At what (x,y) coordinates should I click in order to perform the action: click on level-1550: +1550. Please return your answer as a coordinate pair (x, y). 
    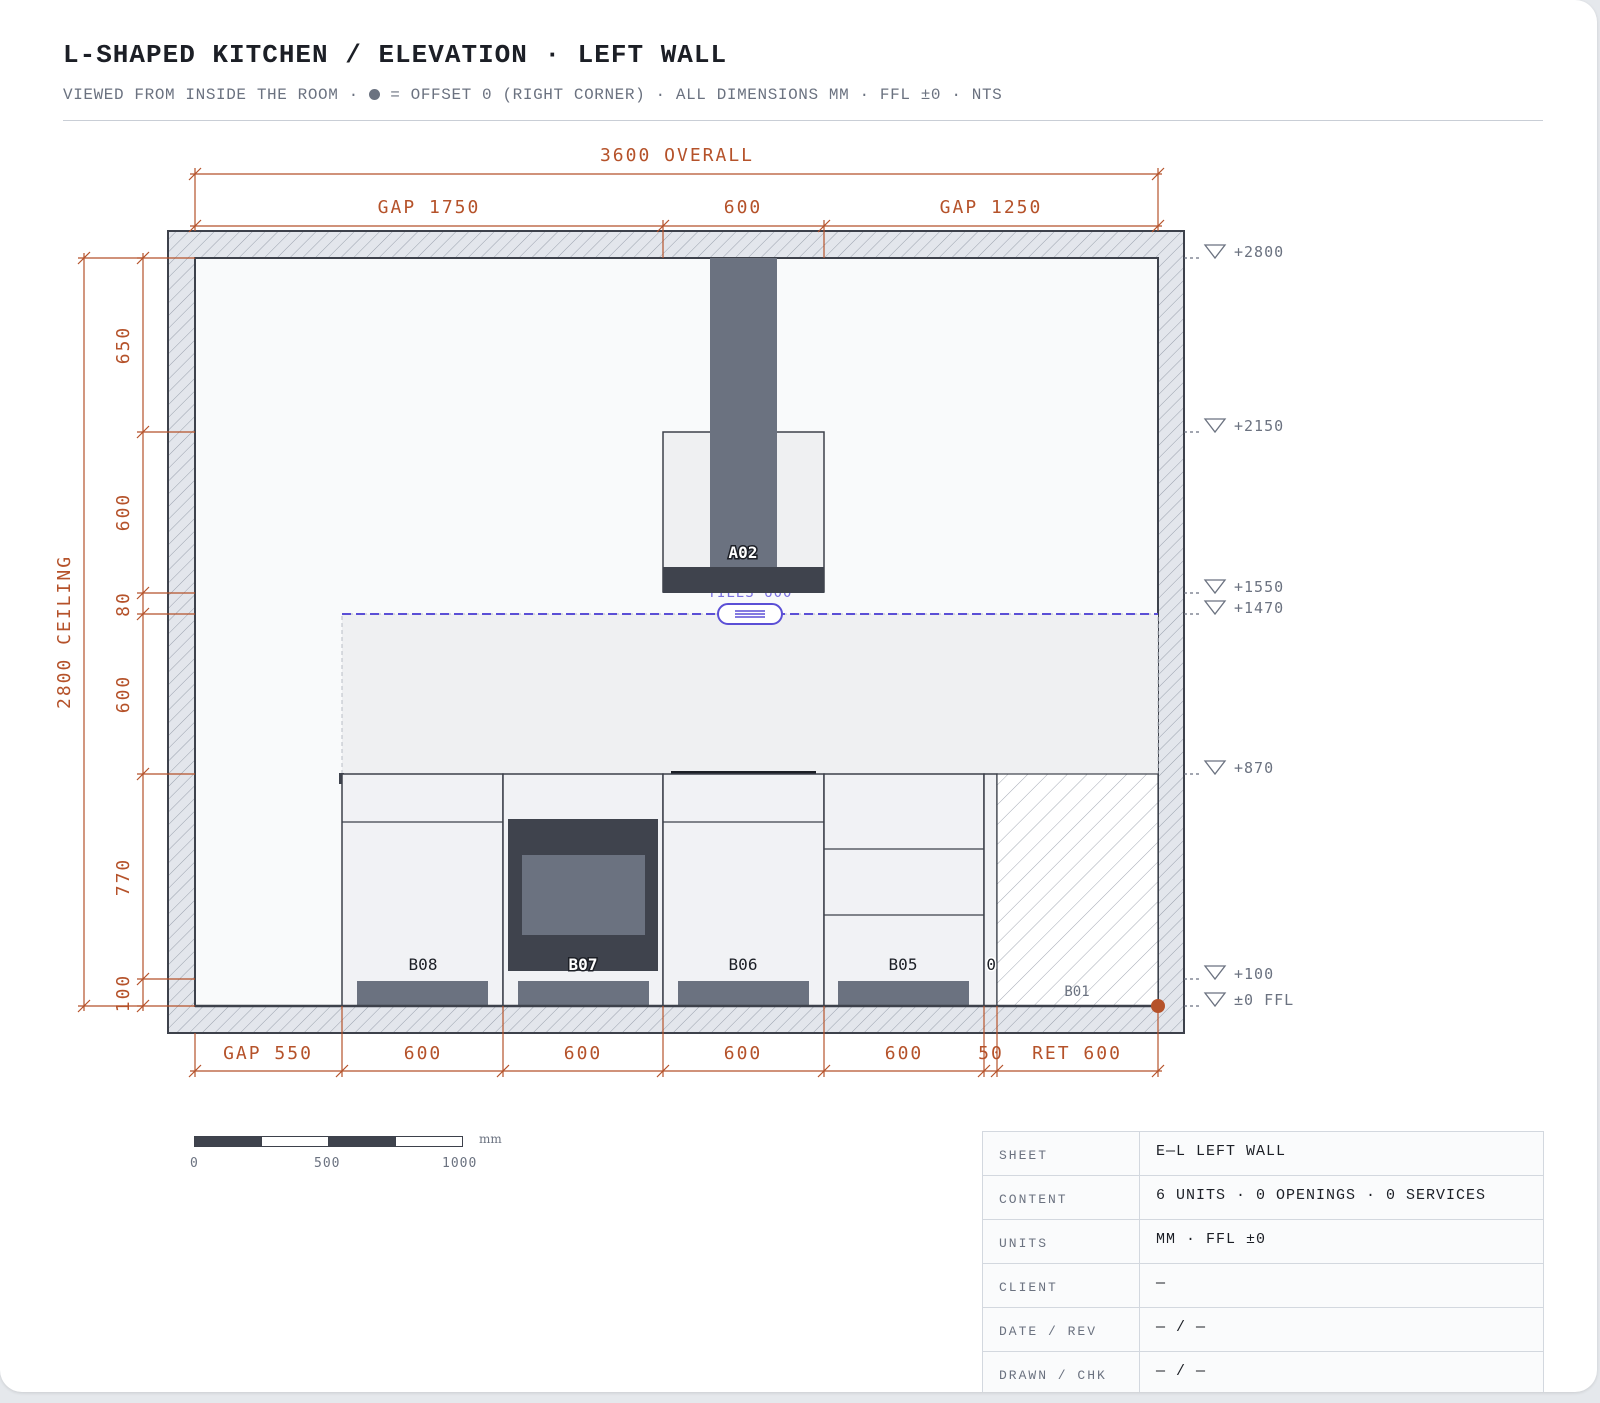
    Looking at the image, I should click on (1259, 587).